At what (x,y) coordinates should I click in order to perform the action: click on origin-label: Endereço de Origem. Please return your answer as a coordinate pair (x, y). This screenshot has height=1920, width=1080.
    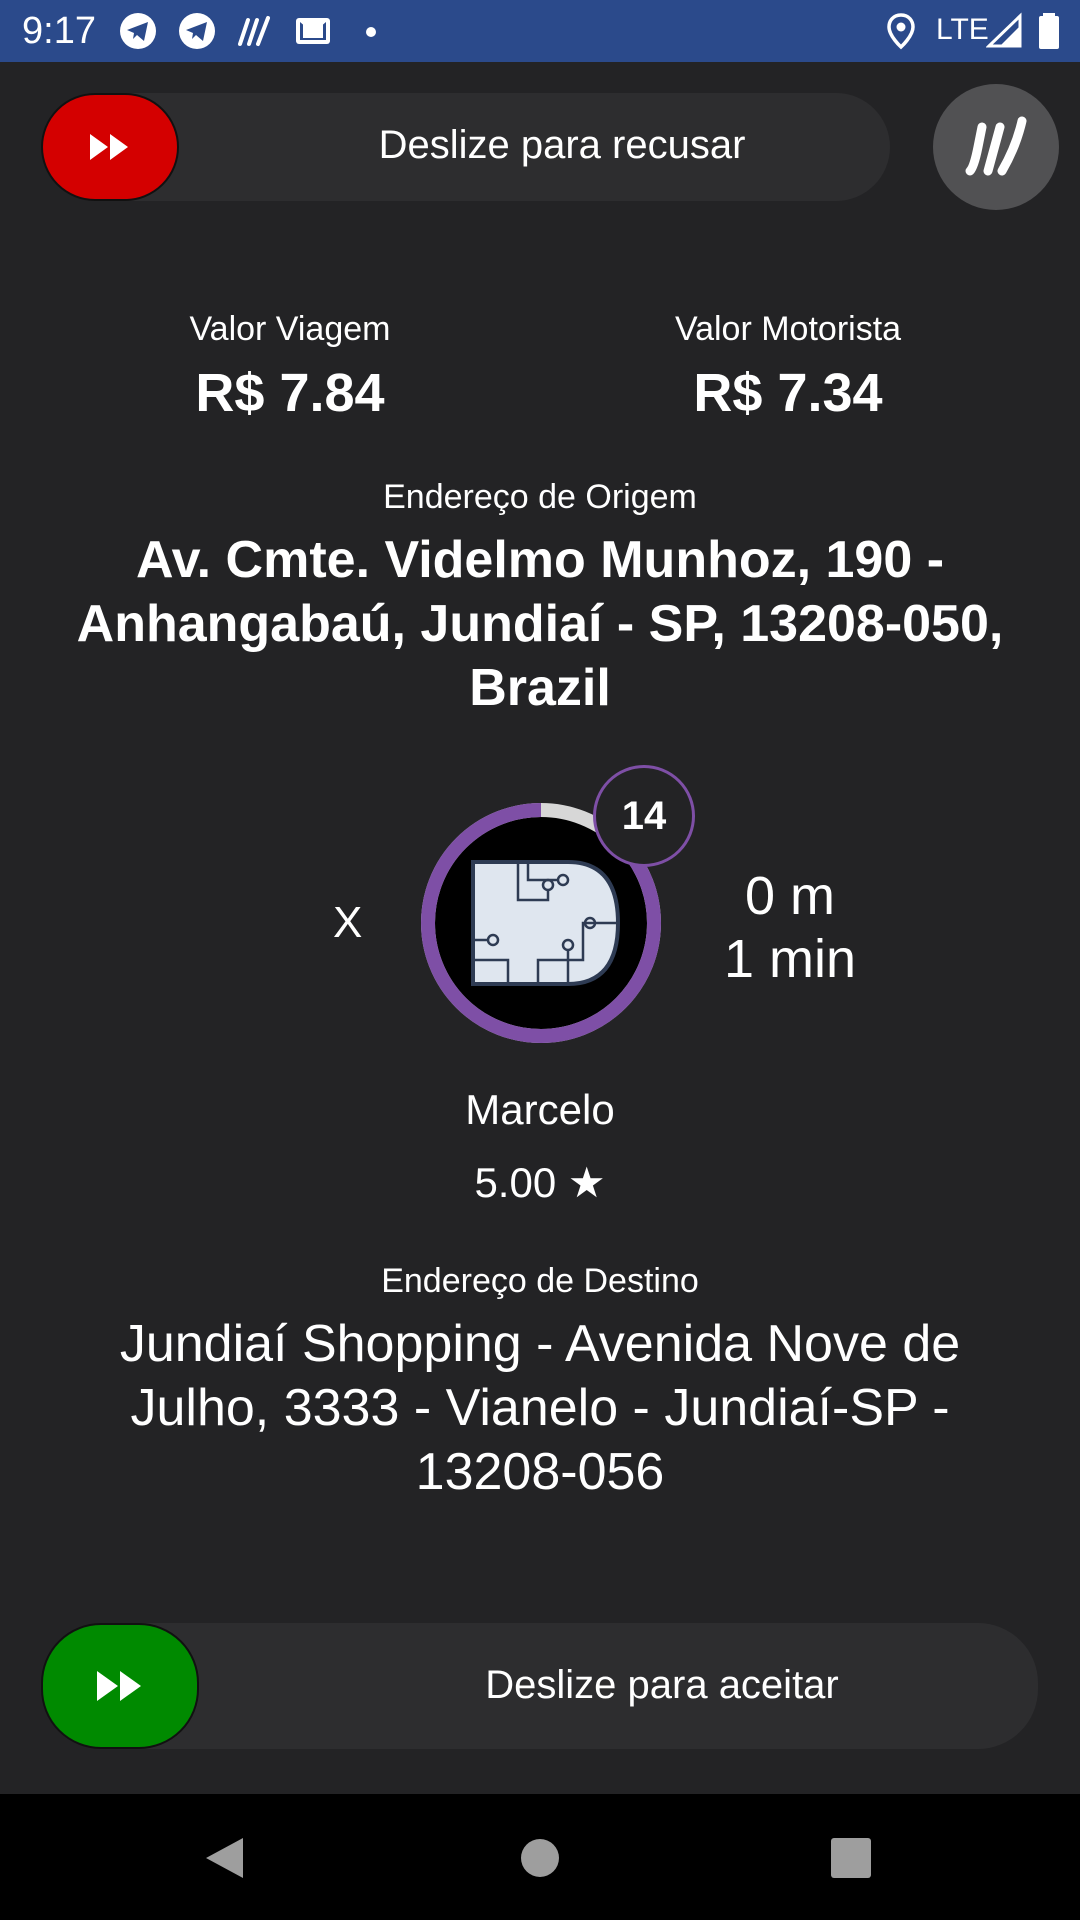
    Looking at the image, I should click on (540, 497).